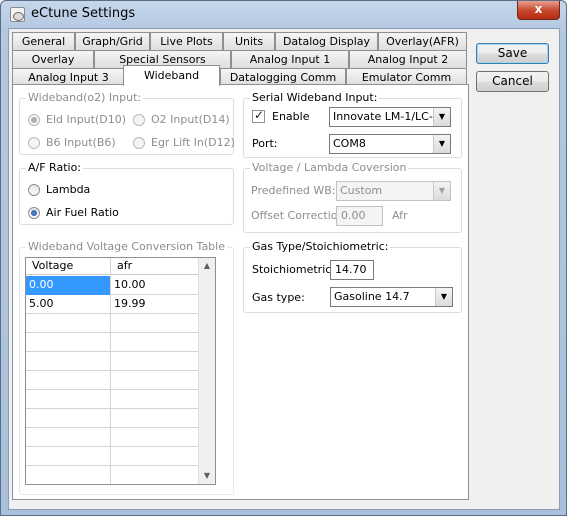 The image size is (567, 516). I want to click on radio-label: Lambda, so click(68, 189).